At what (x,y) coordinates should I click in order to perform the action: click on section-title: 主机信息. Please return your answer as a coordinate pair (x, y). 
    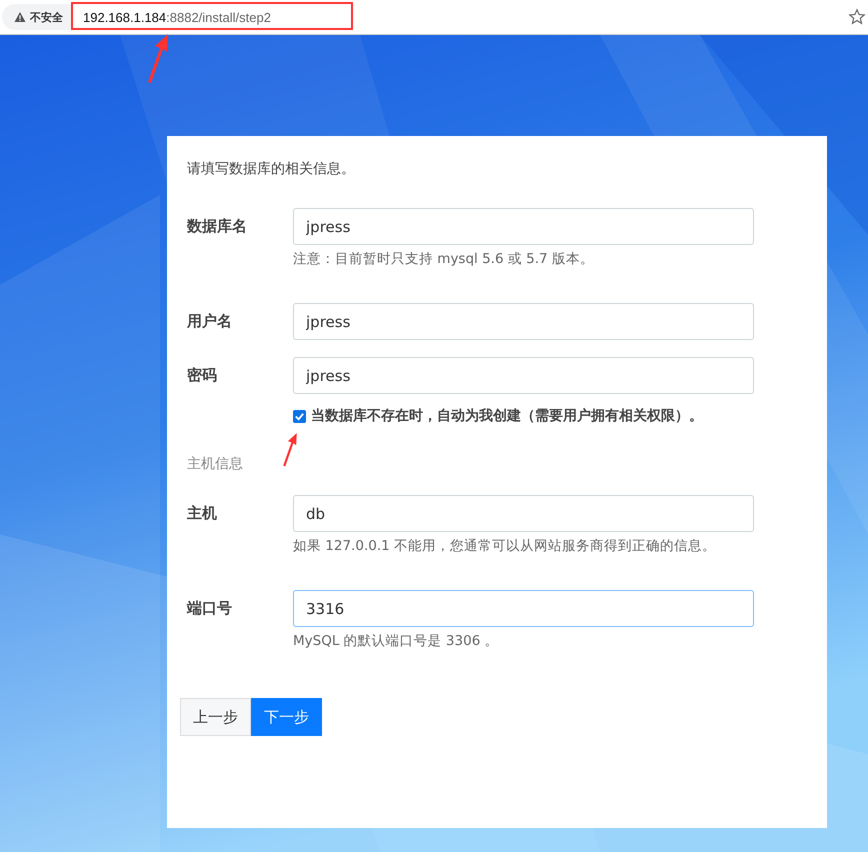
    Looking at the image, I should click on (215, 464).